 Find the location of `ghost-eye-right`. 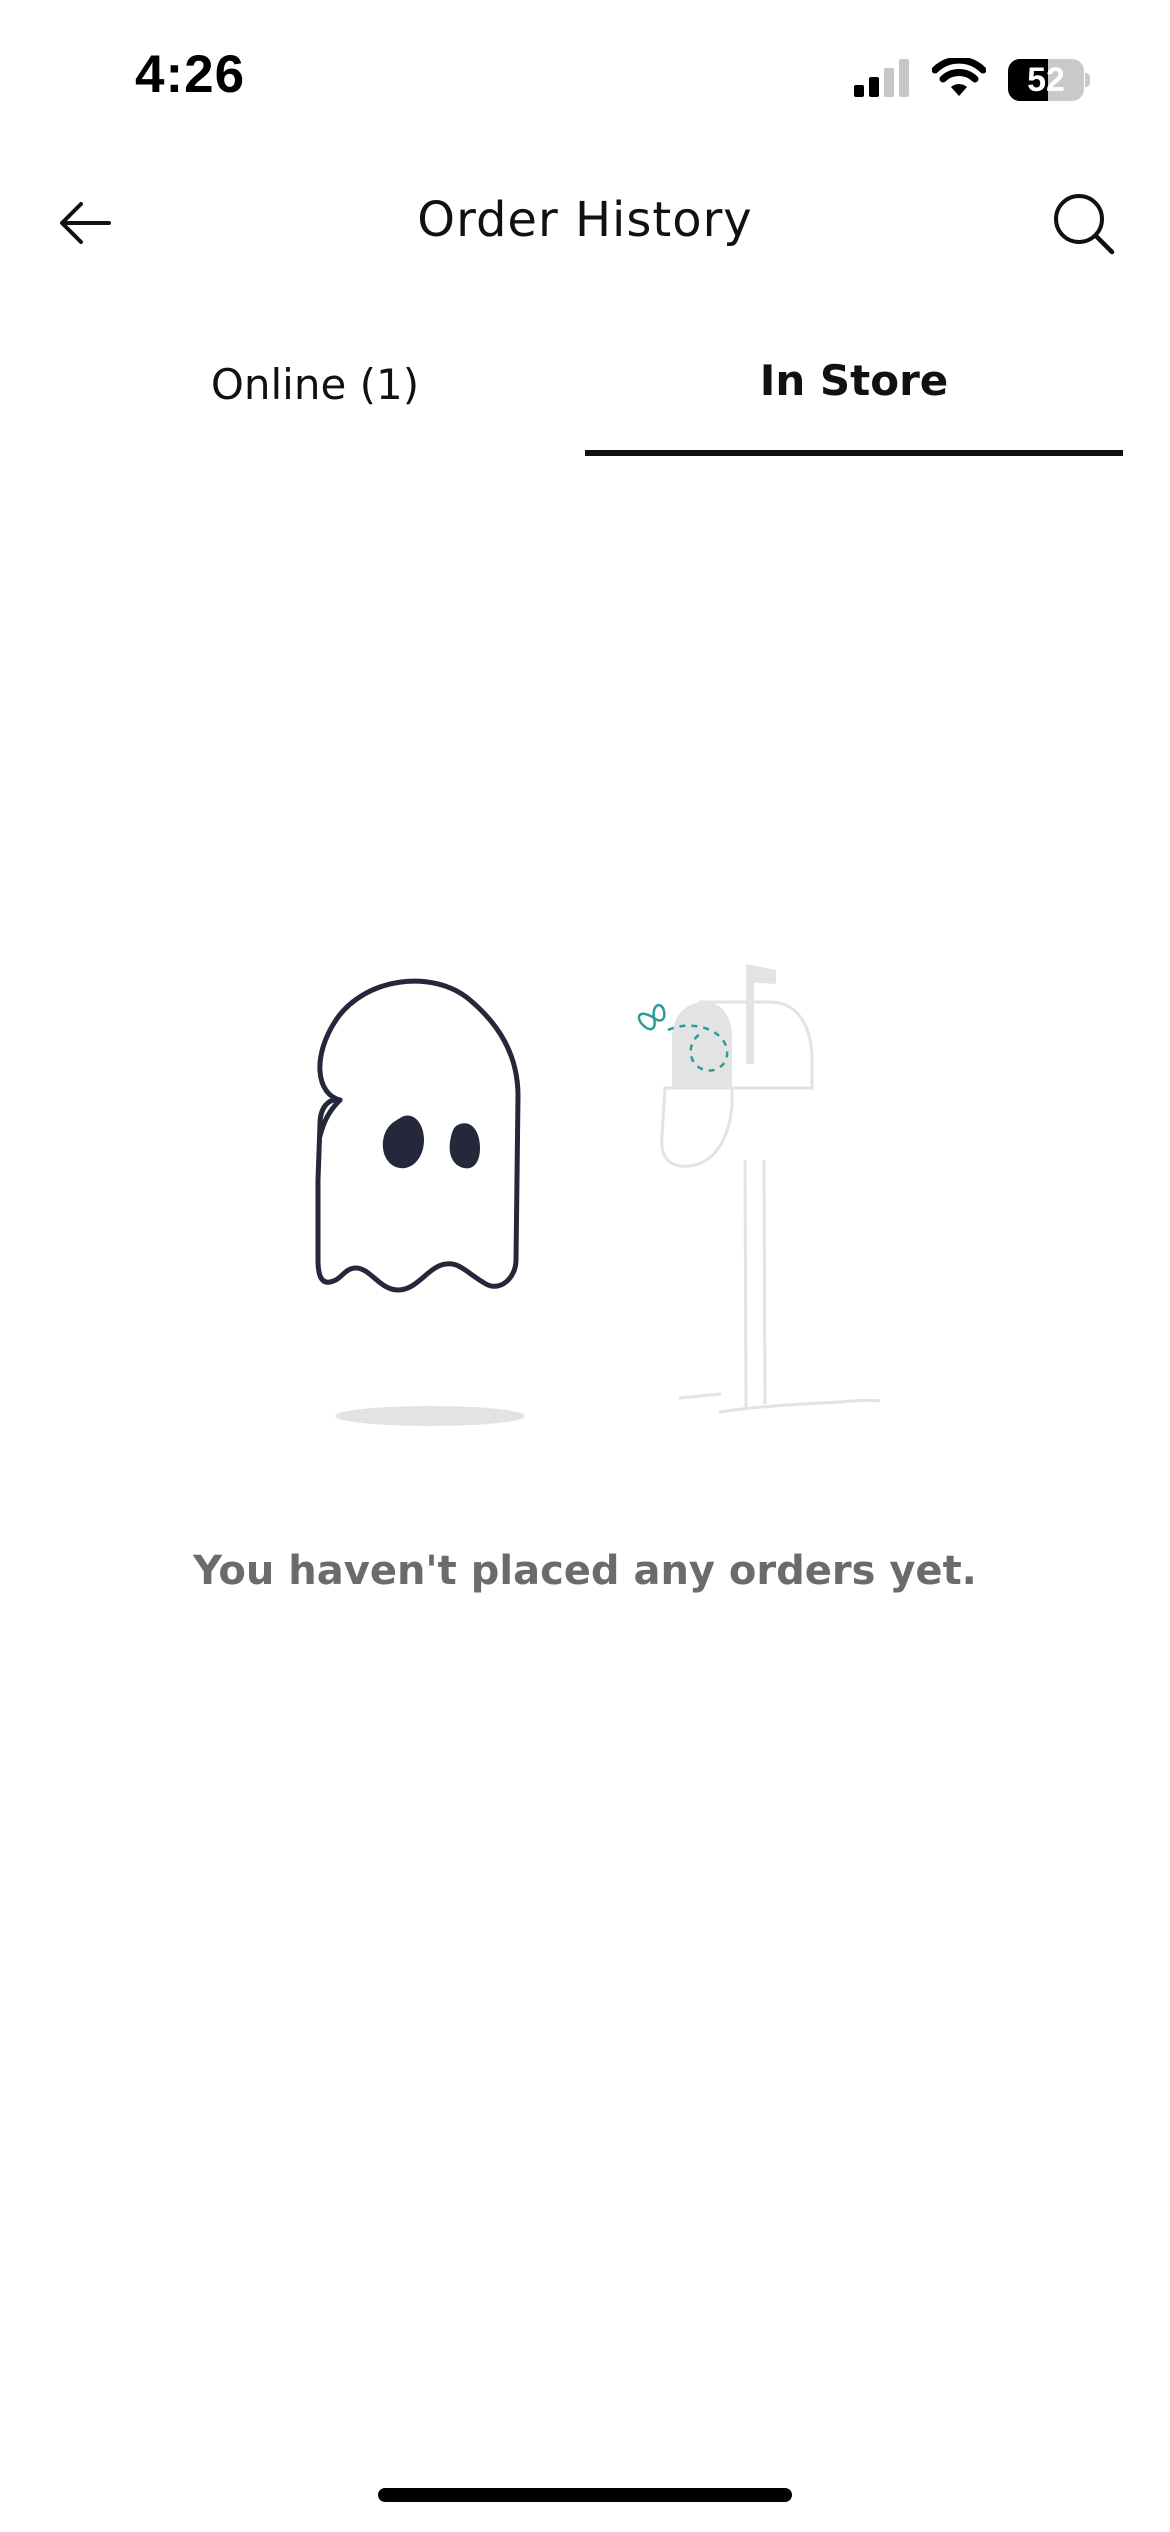

ghost-eye-right is located at coordinates (464, 1146).